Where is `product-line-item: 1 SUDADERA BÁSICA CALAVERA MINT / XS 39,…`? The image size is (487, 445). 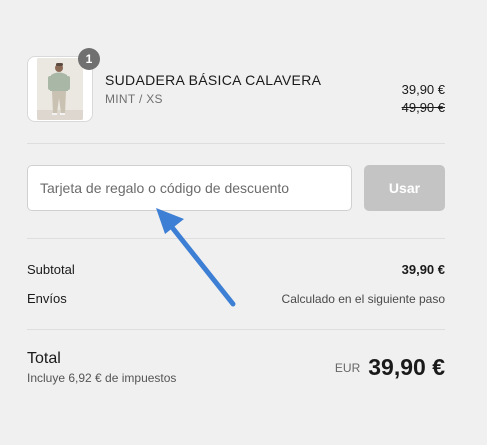 product-line-item: 1 SUDADERA BÁSICA CALAVERA MINT / XS 39,… is located at coordinates (236, 85).